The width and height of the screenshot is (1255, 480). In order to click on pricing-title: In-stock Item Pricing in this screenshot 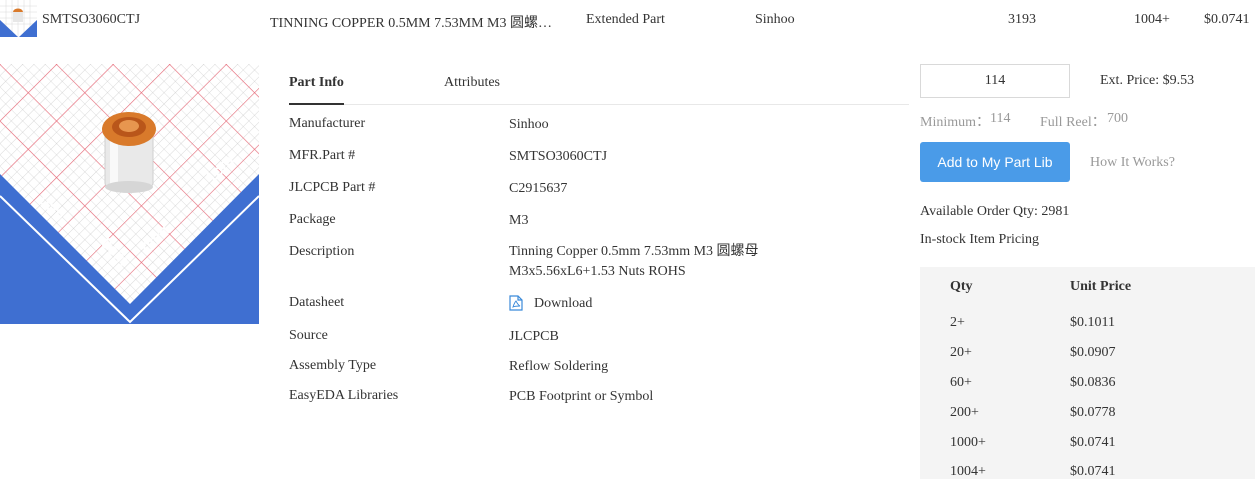, I will do `click(979, 239)`.